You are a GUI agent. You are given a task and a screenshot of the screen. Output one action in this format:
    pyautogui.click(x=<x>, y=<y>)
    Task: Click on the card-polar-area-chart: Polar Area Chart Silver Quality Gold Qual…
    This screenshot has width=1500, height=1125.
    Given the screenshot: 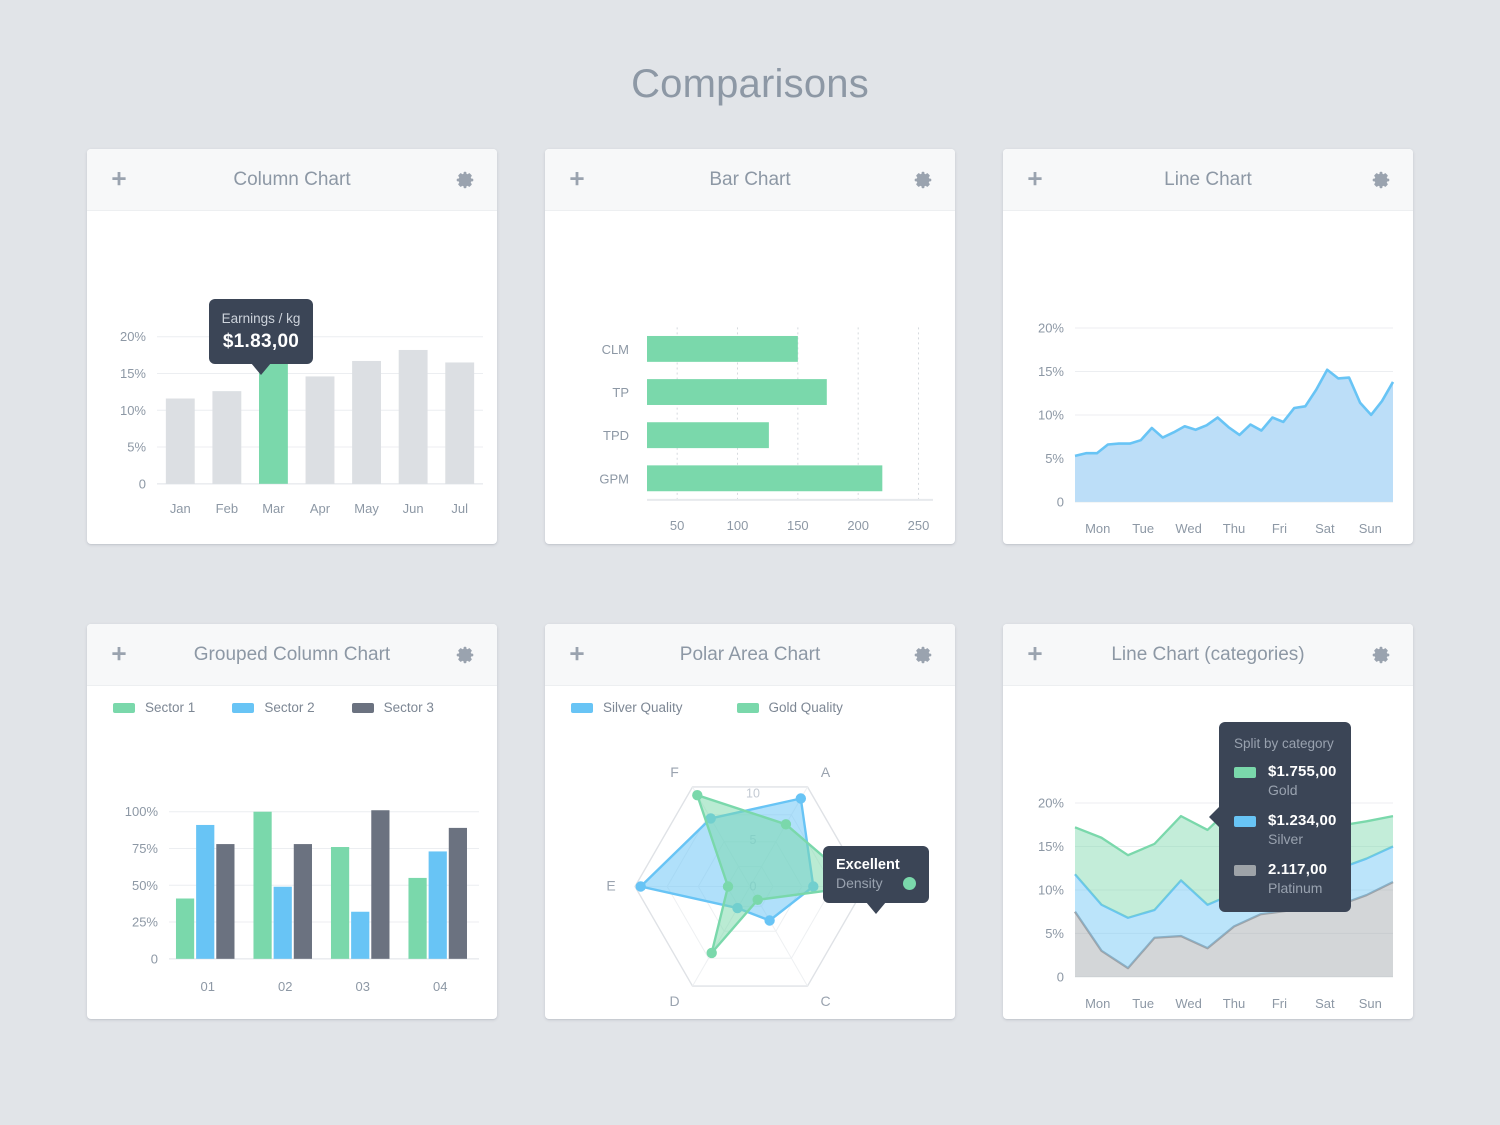 What is the action you would take?
    pyautogui.click(x=750, y=821)
    